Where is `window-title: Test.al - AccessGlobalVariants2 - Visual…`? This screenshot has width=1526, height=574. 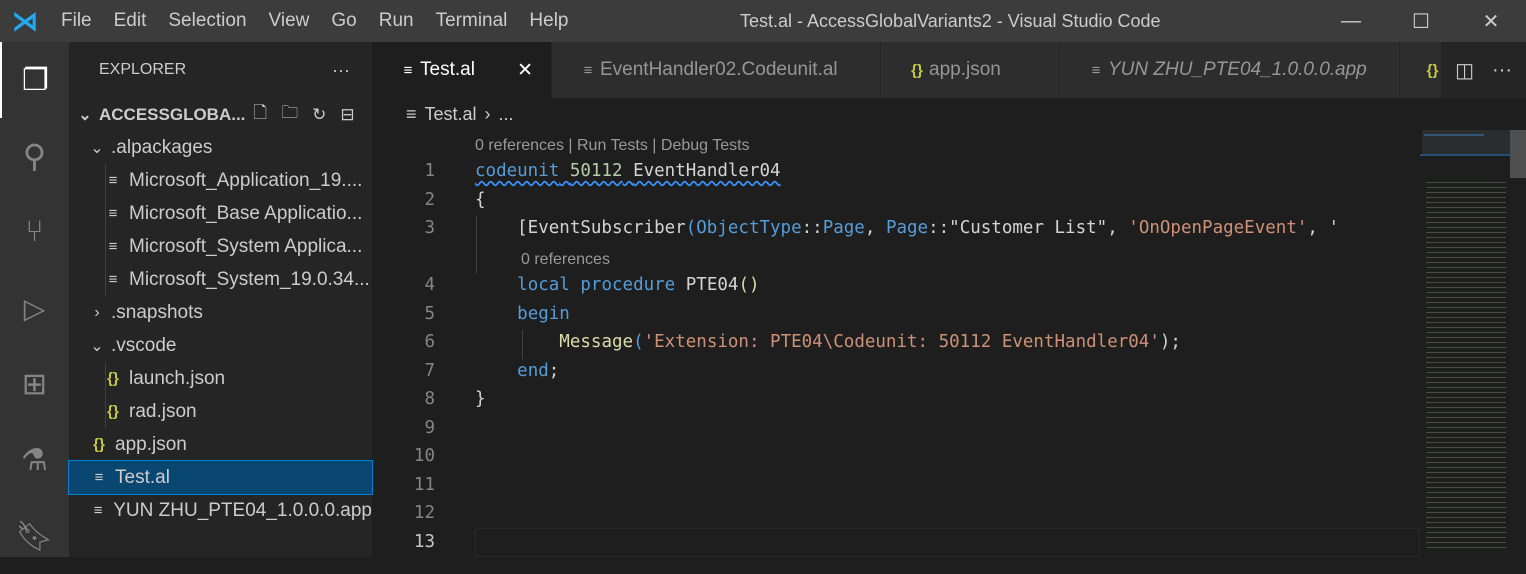
window-title: Test.al - AccessGlobalVariants2 - Visual… is located at coordinates (950, 21).